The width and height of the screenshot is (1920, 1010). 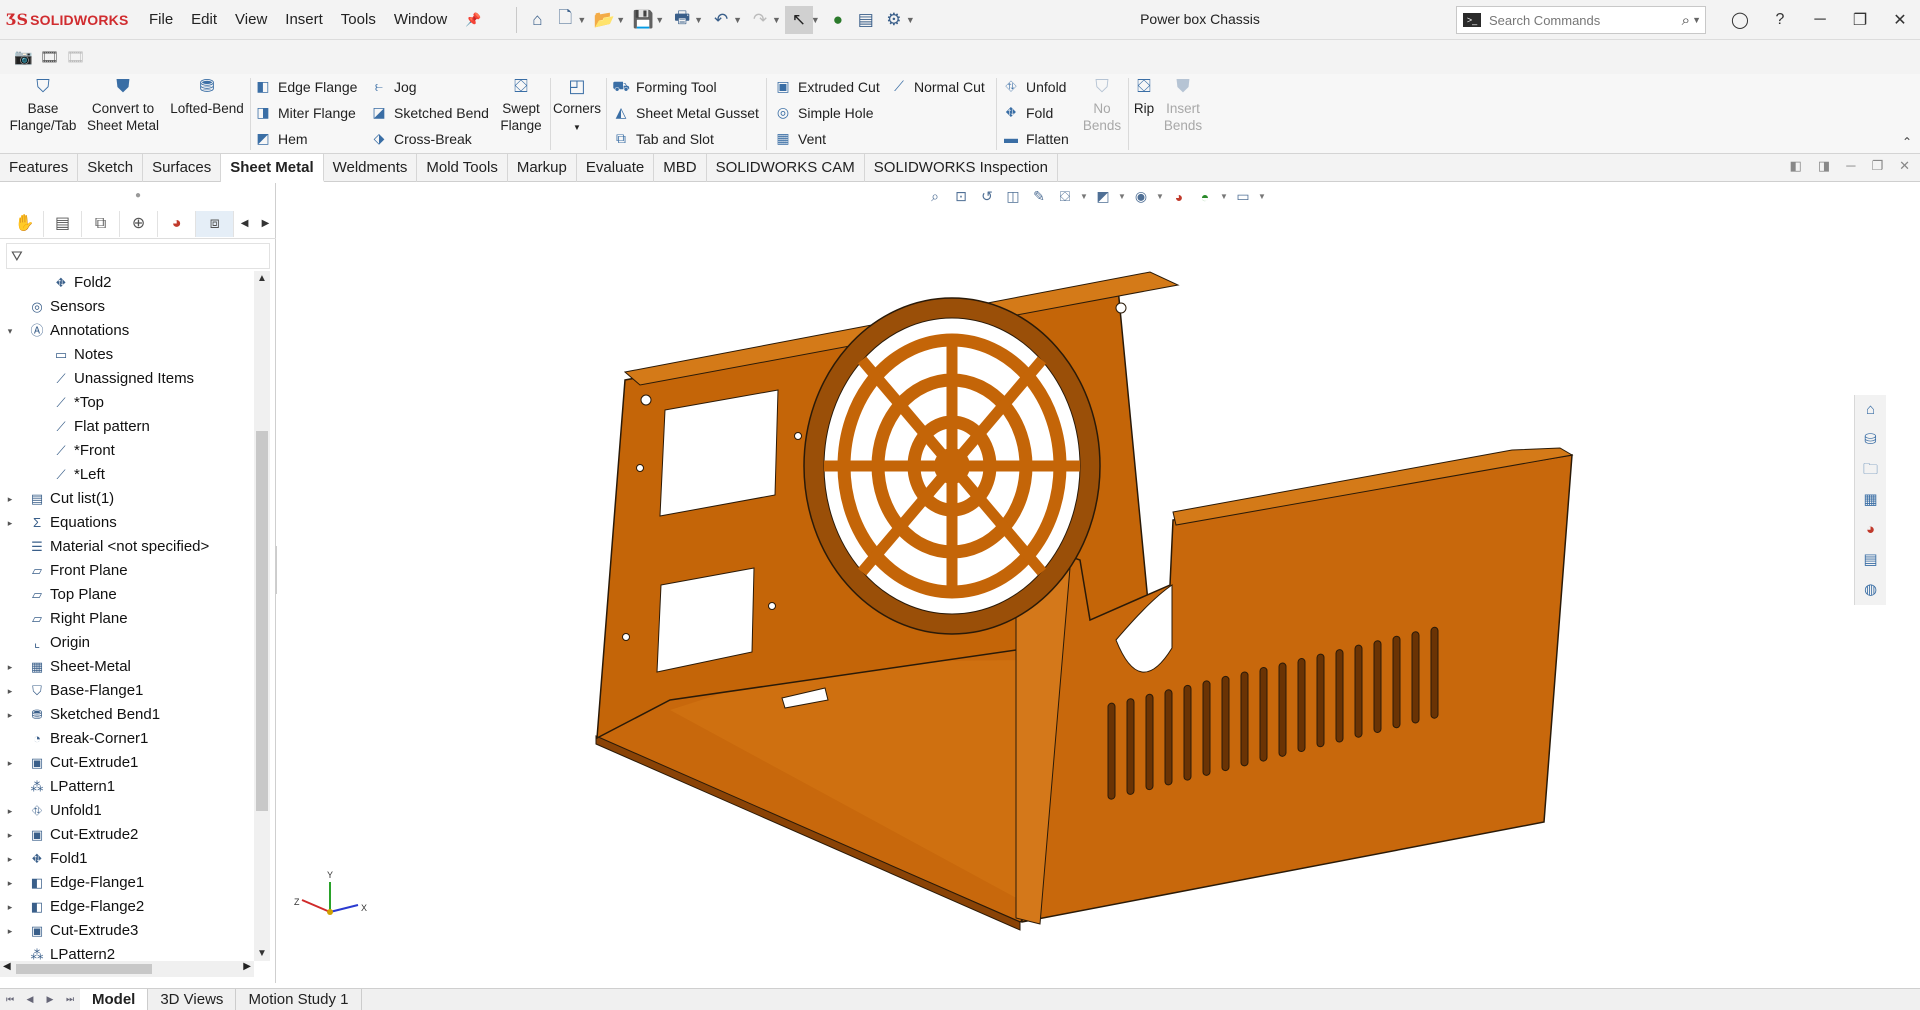 What do you see at coordinates (1065, 196) in the screenshot?
I see `view-orientation-icon: ⛋` at bounding box center [1065, 196].